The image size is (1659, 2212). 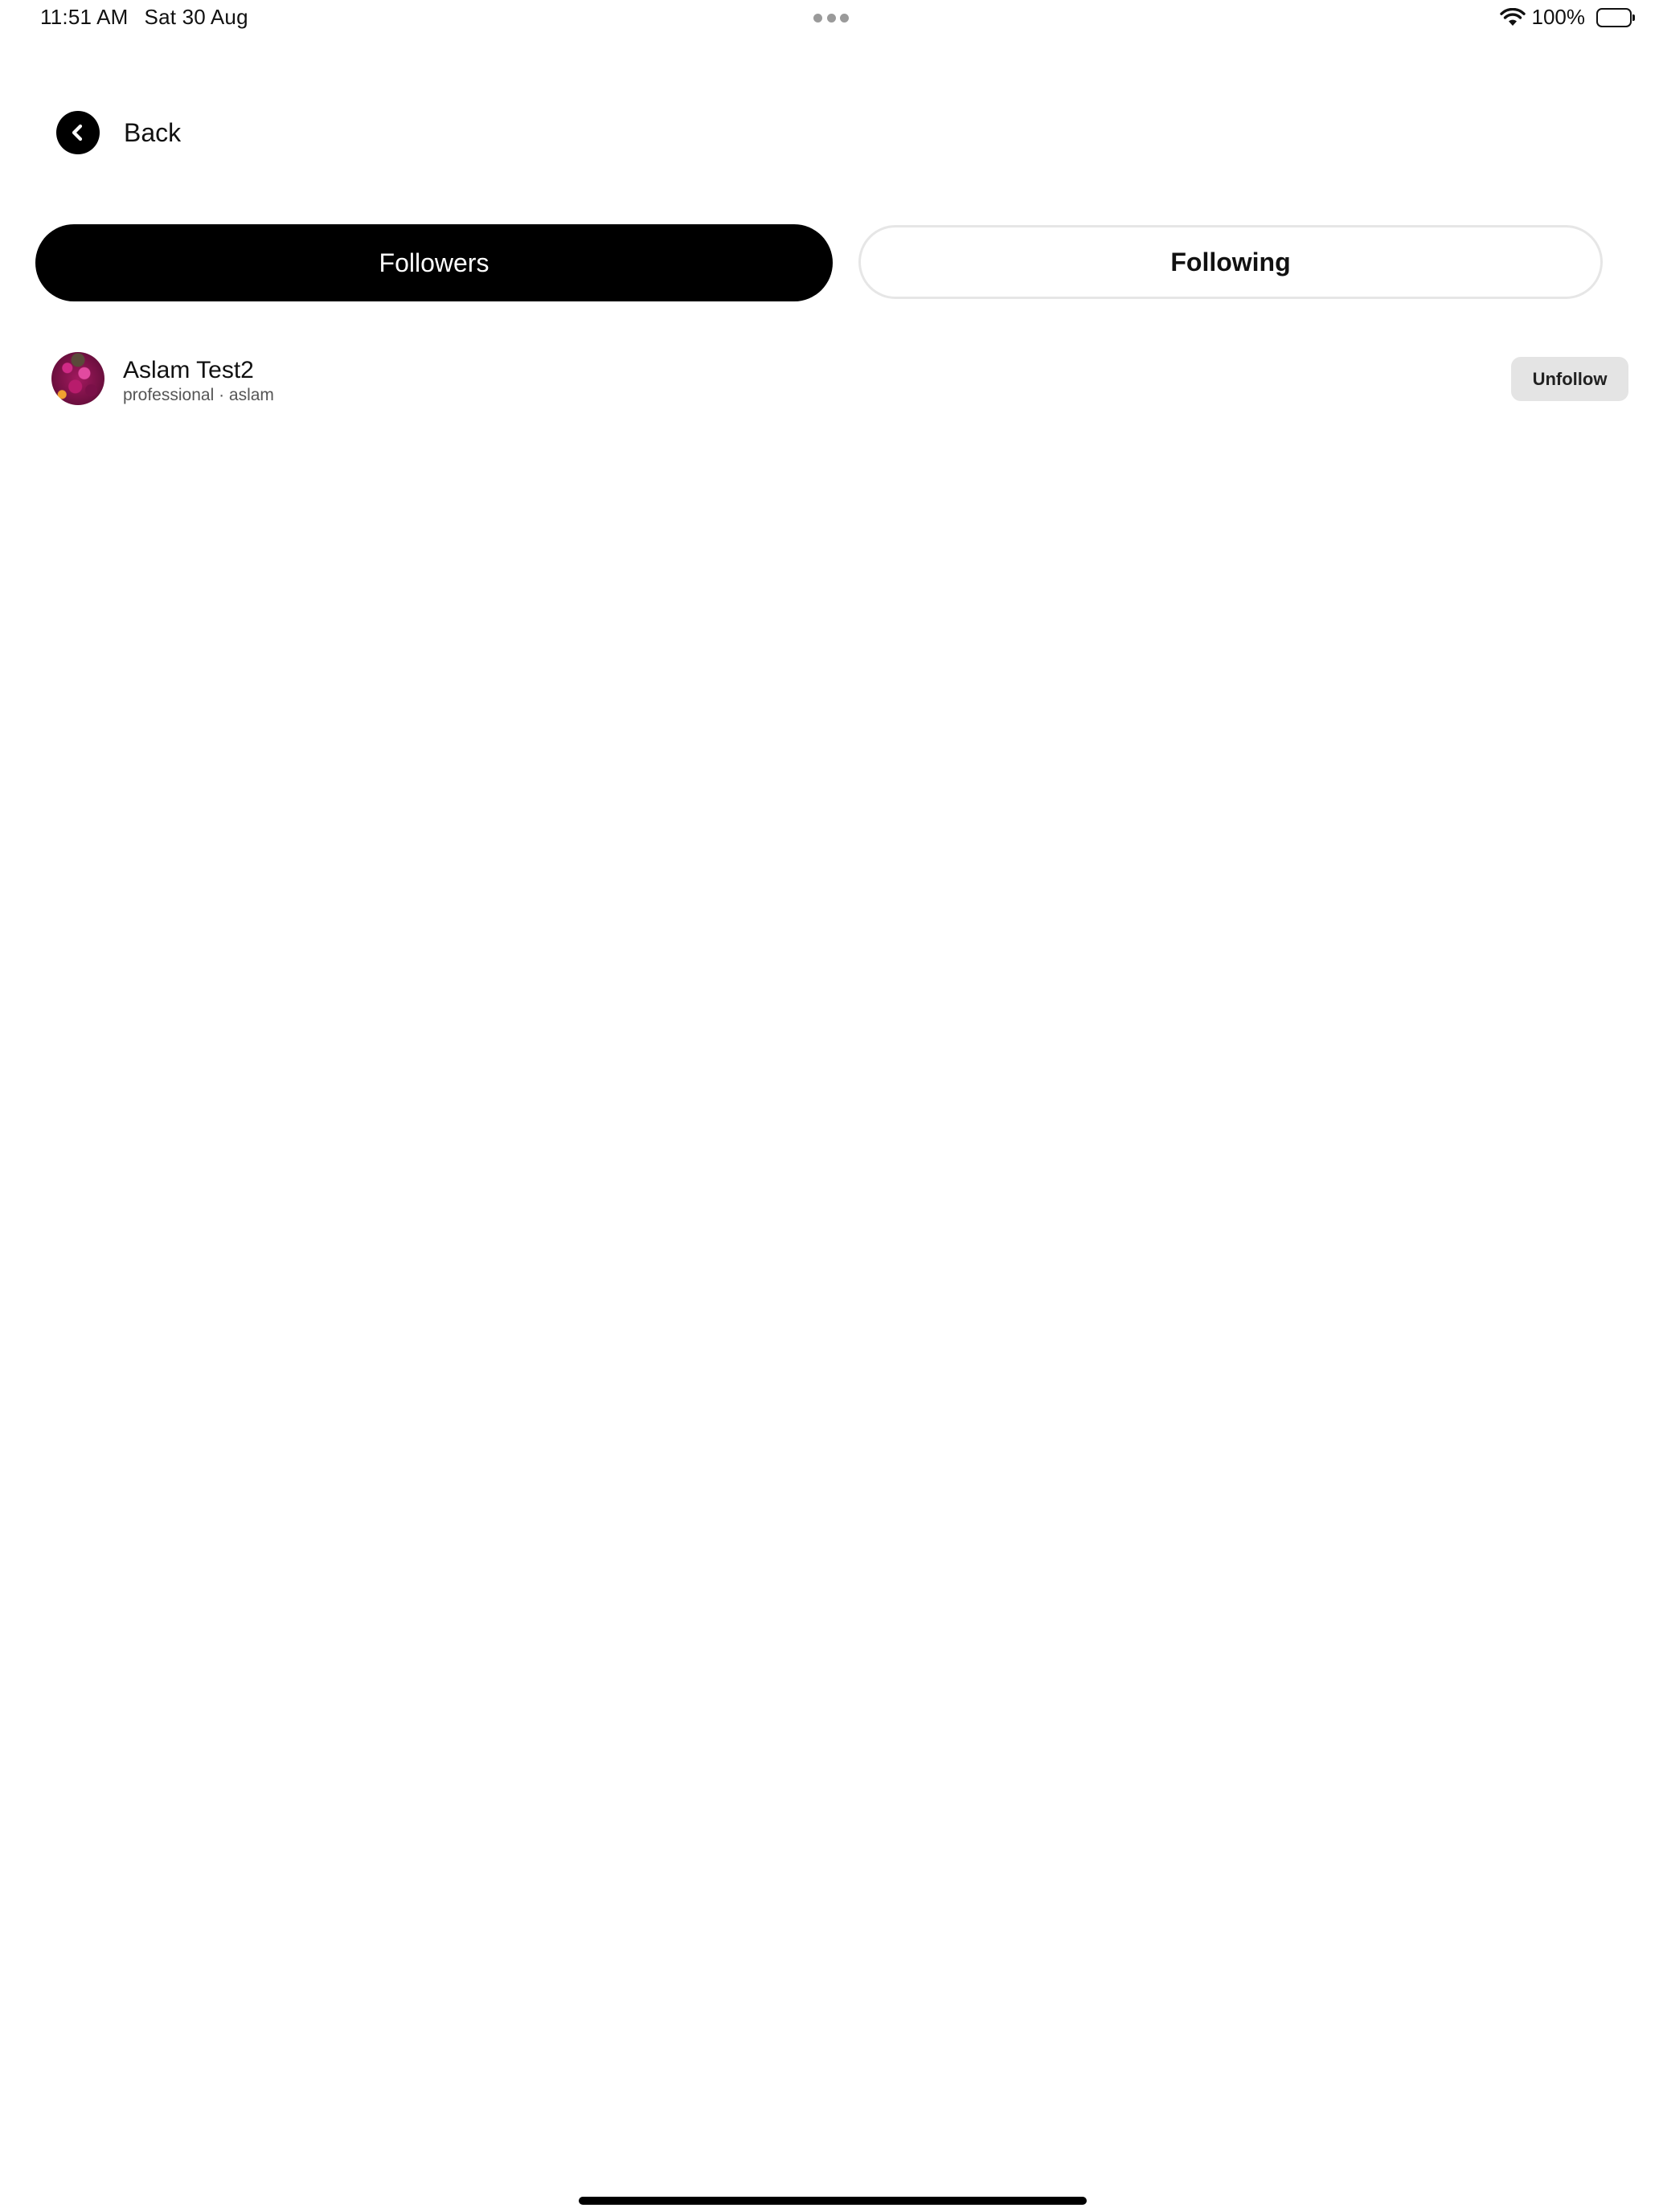 What do you see at coordinates (1558, 17) in the screenshot?
I see `battery-percent: 100%` at bounding box center [1558, 17].